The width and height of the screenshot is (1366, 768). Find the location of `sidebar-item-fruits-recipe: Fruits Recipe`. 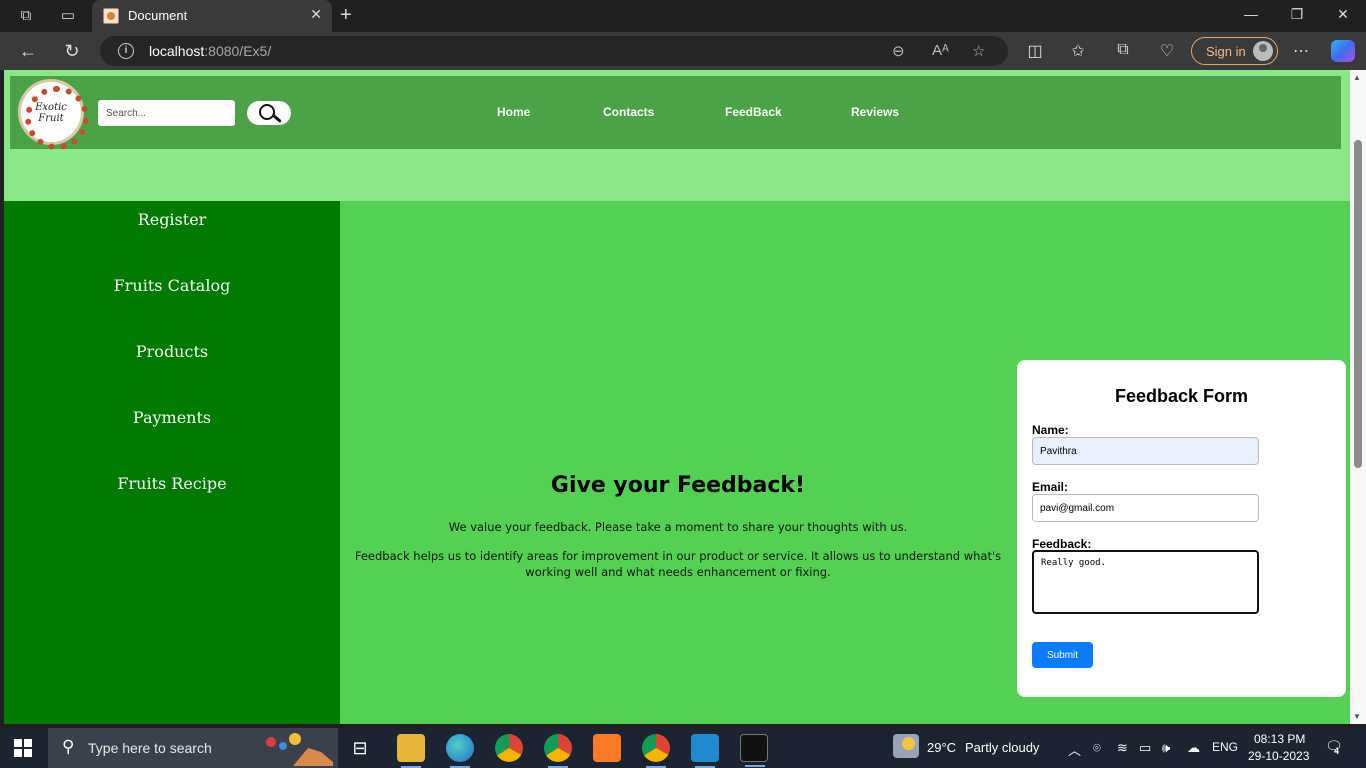

sidebar-item-fruits-recipe: Fruits Recipe is located at coordinates (172, 483).